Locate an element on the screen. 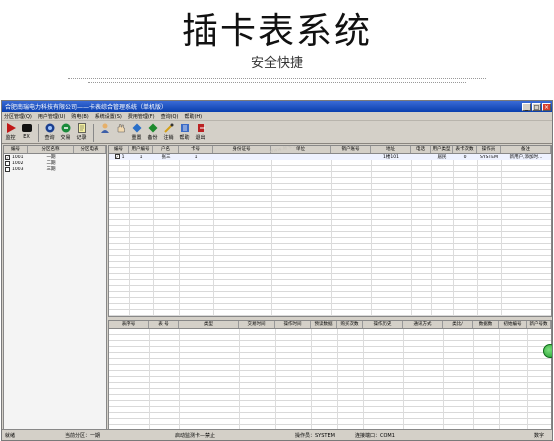 Image resolution: width=554 pixels, height=441 pixels. reset-button: 重置 is located at coordinates (136, 132).